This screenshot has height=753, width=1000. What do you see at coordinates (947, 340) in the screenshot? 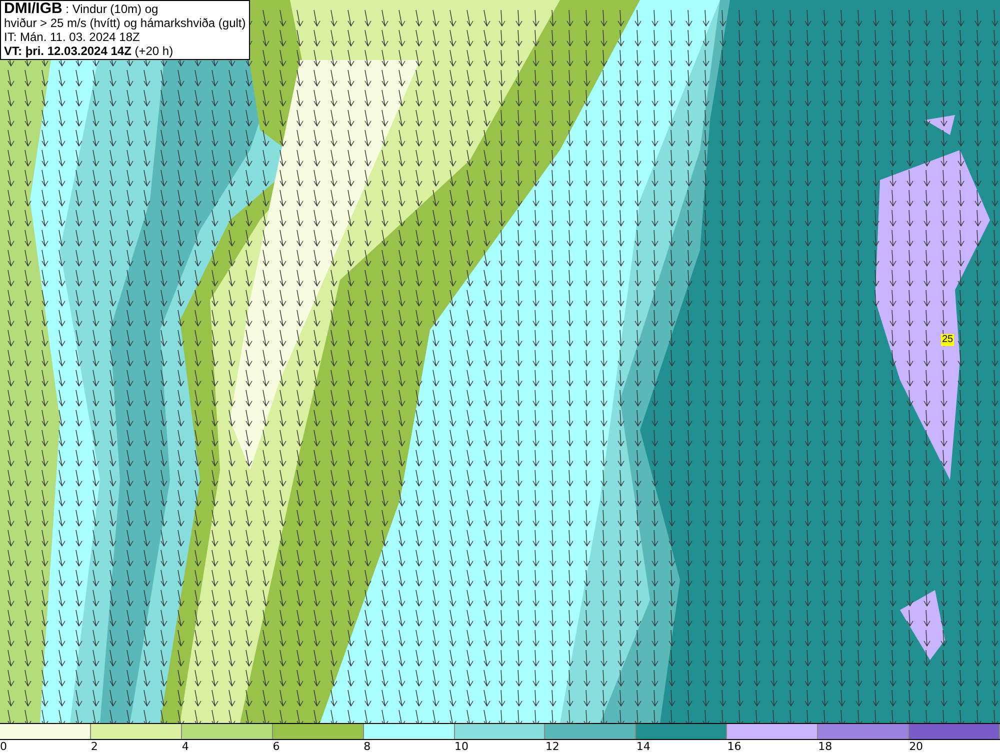
I see `max-gust-label: 25` at bounding box center [947, 340].